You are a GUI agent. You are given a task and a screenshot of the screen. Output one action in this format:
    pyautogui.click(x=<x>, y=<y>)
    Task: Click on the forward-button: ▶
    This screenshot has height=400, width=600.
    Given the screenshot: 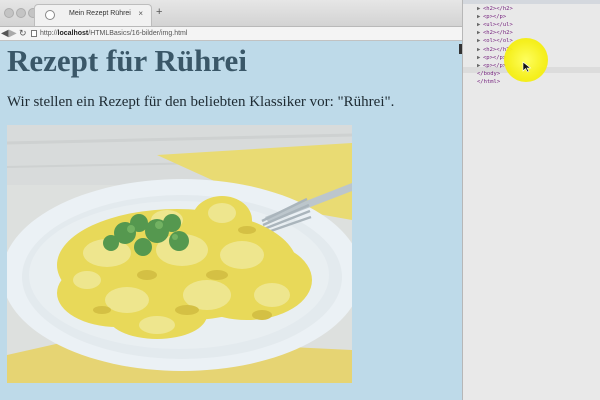 What is the action you would take?
    pyautogui.click(x=13, y=33)
    